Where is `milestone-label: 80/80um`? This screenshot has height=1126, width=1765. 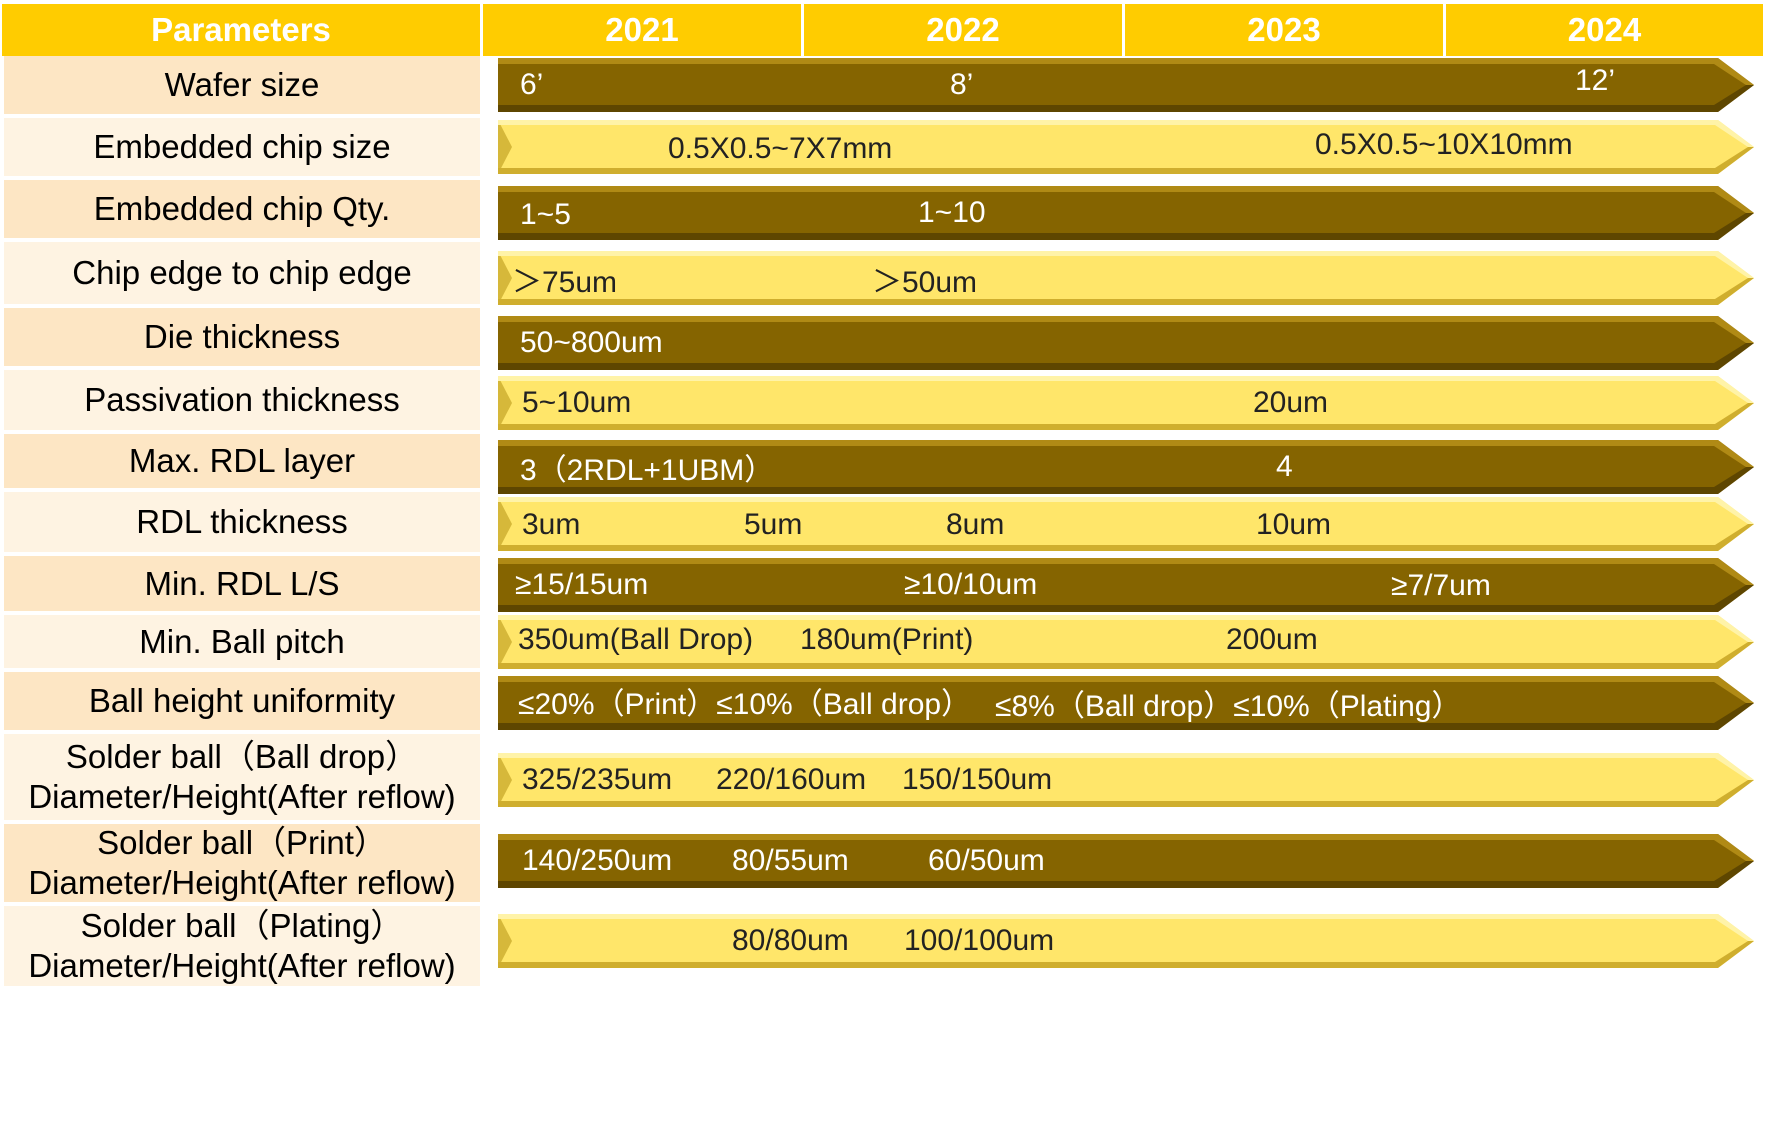 milestone-label: 80/80um is located at coordinates (790, 940).